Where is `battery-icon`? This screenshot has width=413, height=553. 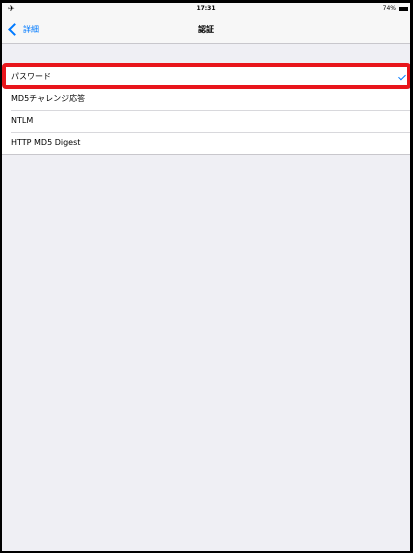
battery-icon is located at coordinates (403, 9).